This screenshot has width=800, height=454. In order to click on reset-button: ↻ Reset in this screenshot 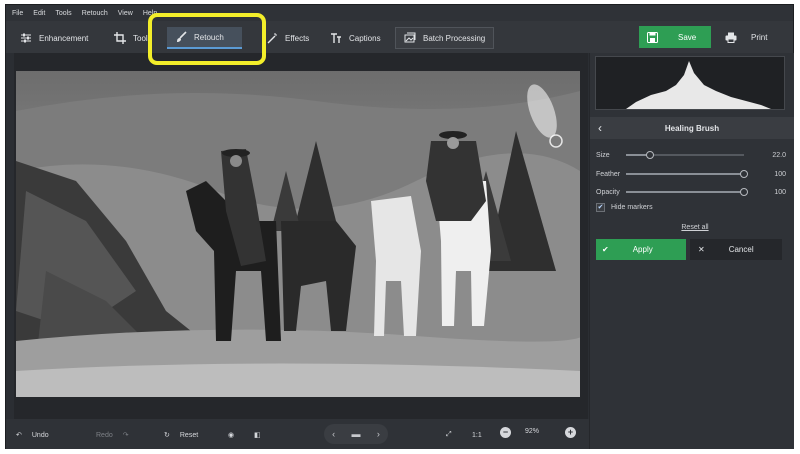, I will do `click(181, 435)`.